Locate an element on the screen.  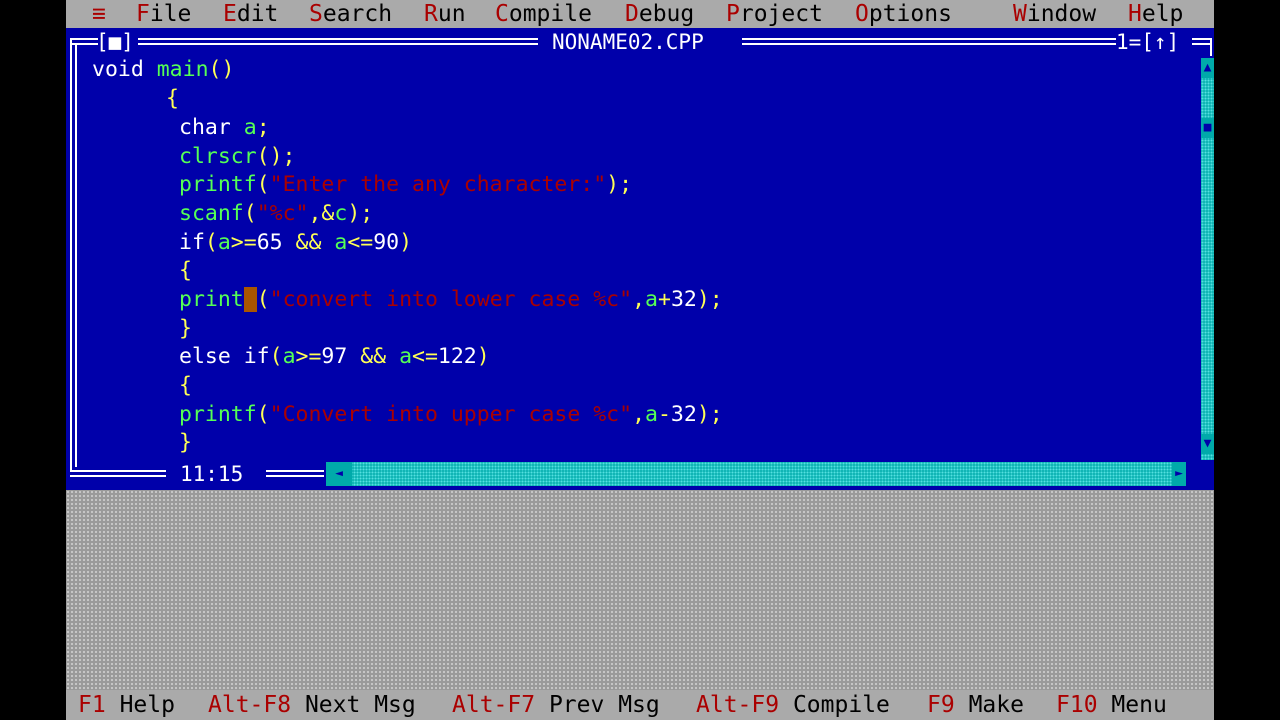
code-line: void main() is located at coordinates (163, 69).